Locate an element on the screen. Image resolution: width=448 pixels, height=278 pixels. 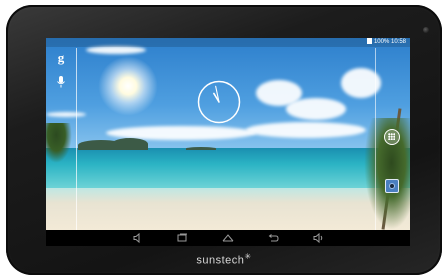
recent-apps-icon is located at coordinates (182, 238).